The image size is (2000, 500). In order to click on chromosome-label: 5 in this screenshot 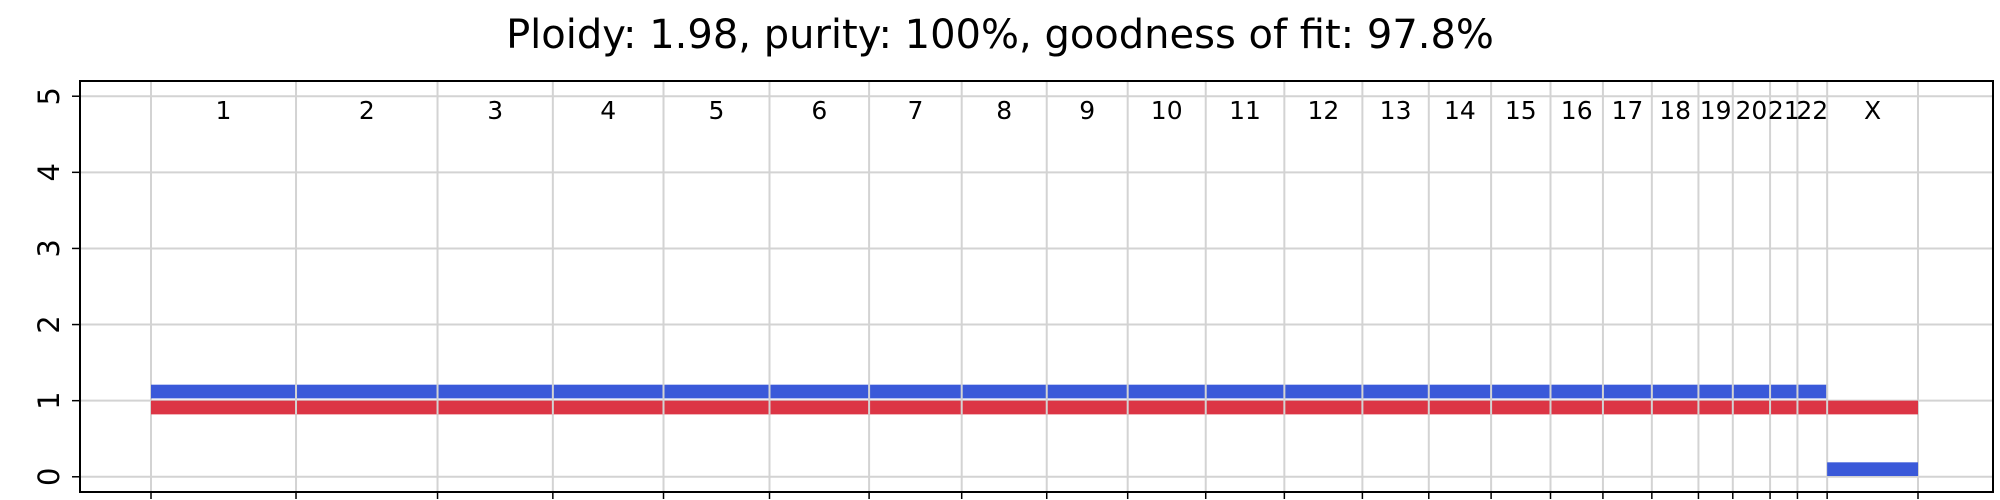, I will do `click(717, 110)`.